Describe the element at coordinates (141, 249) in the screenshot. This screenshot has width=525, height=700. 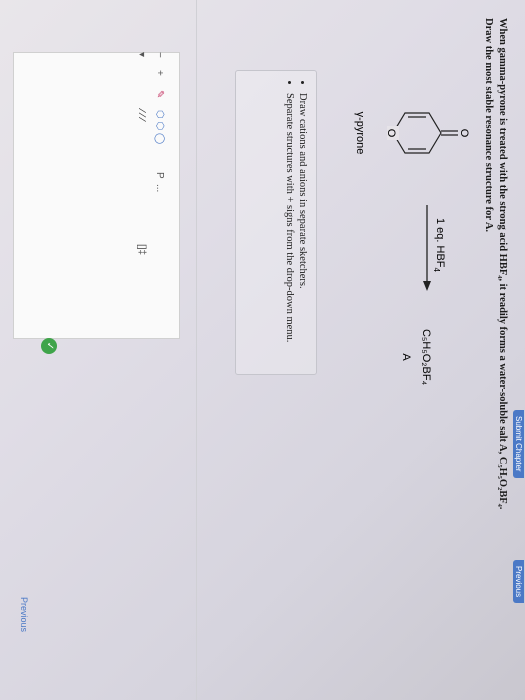
I see `bracket-tool: []‡` at that location.